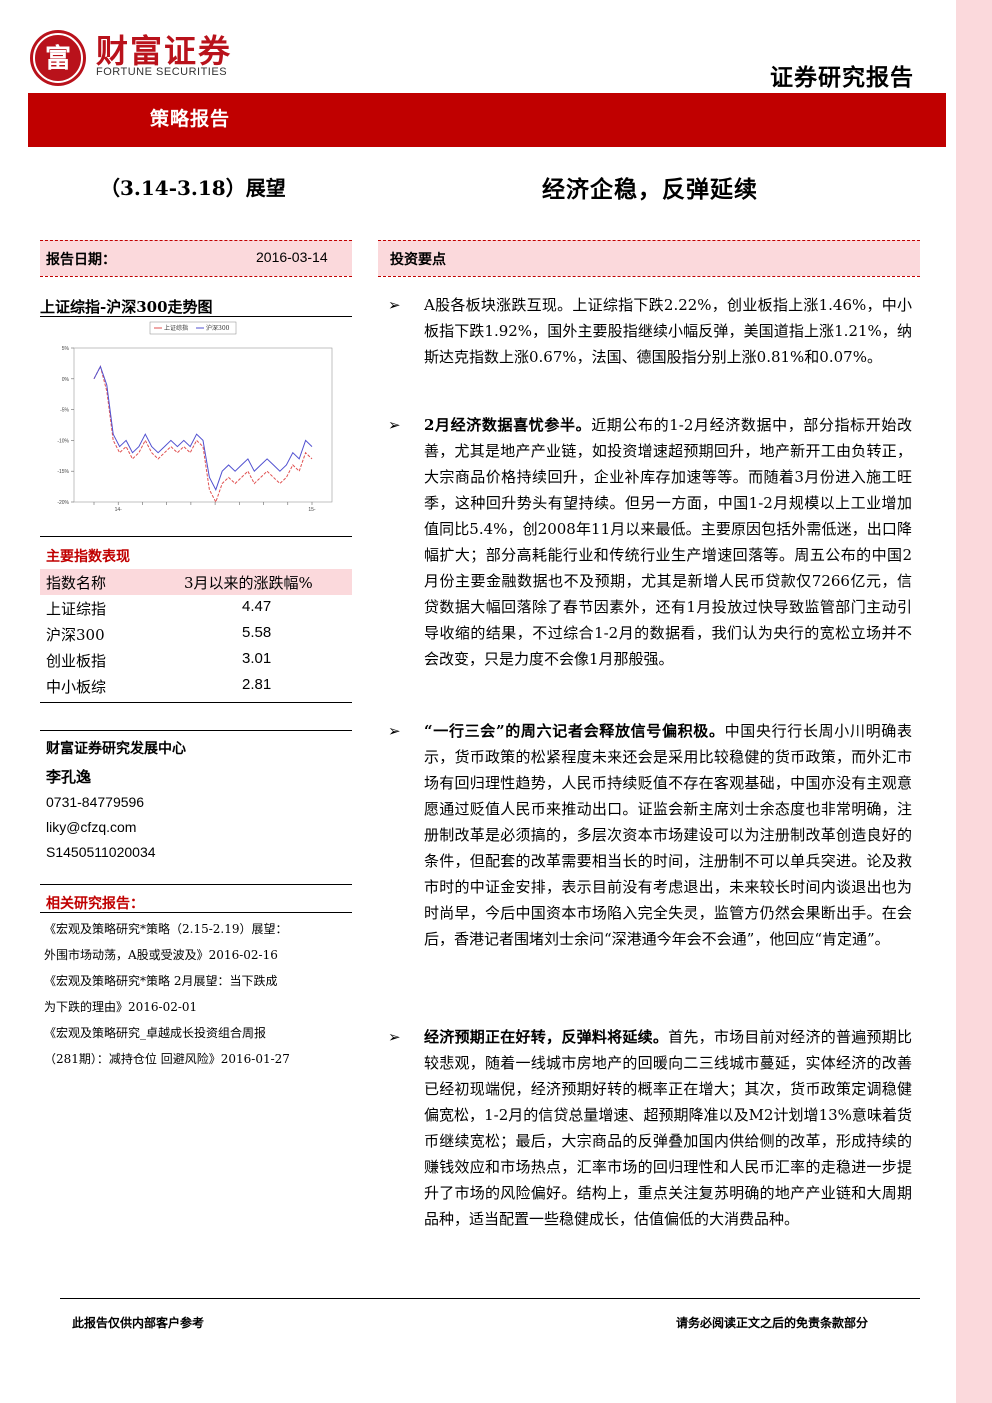  Describe the element at coordinates (138, 1323) in the screenshot. I see `footer-left: 此报告仅供内部客户参考` at that location.